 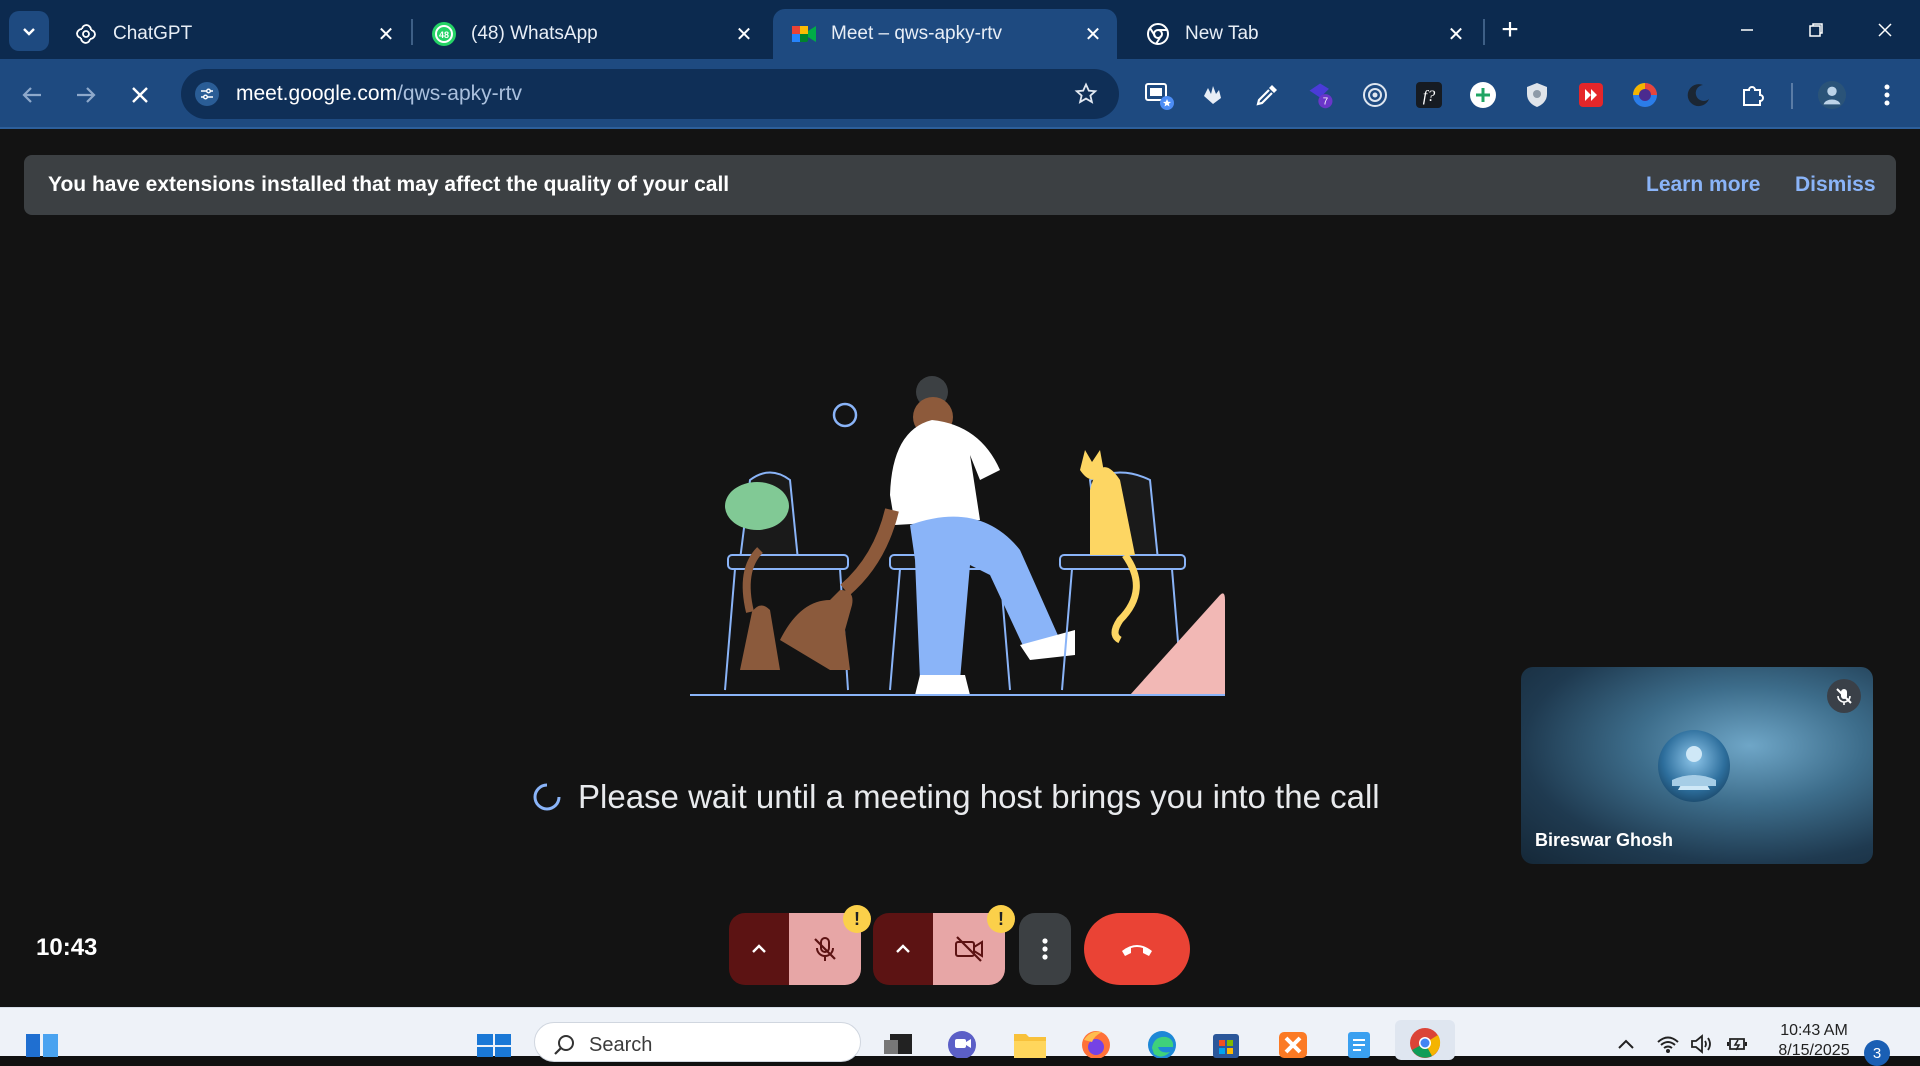 I want to click on avatar, so click(x=1694, y=766).